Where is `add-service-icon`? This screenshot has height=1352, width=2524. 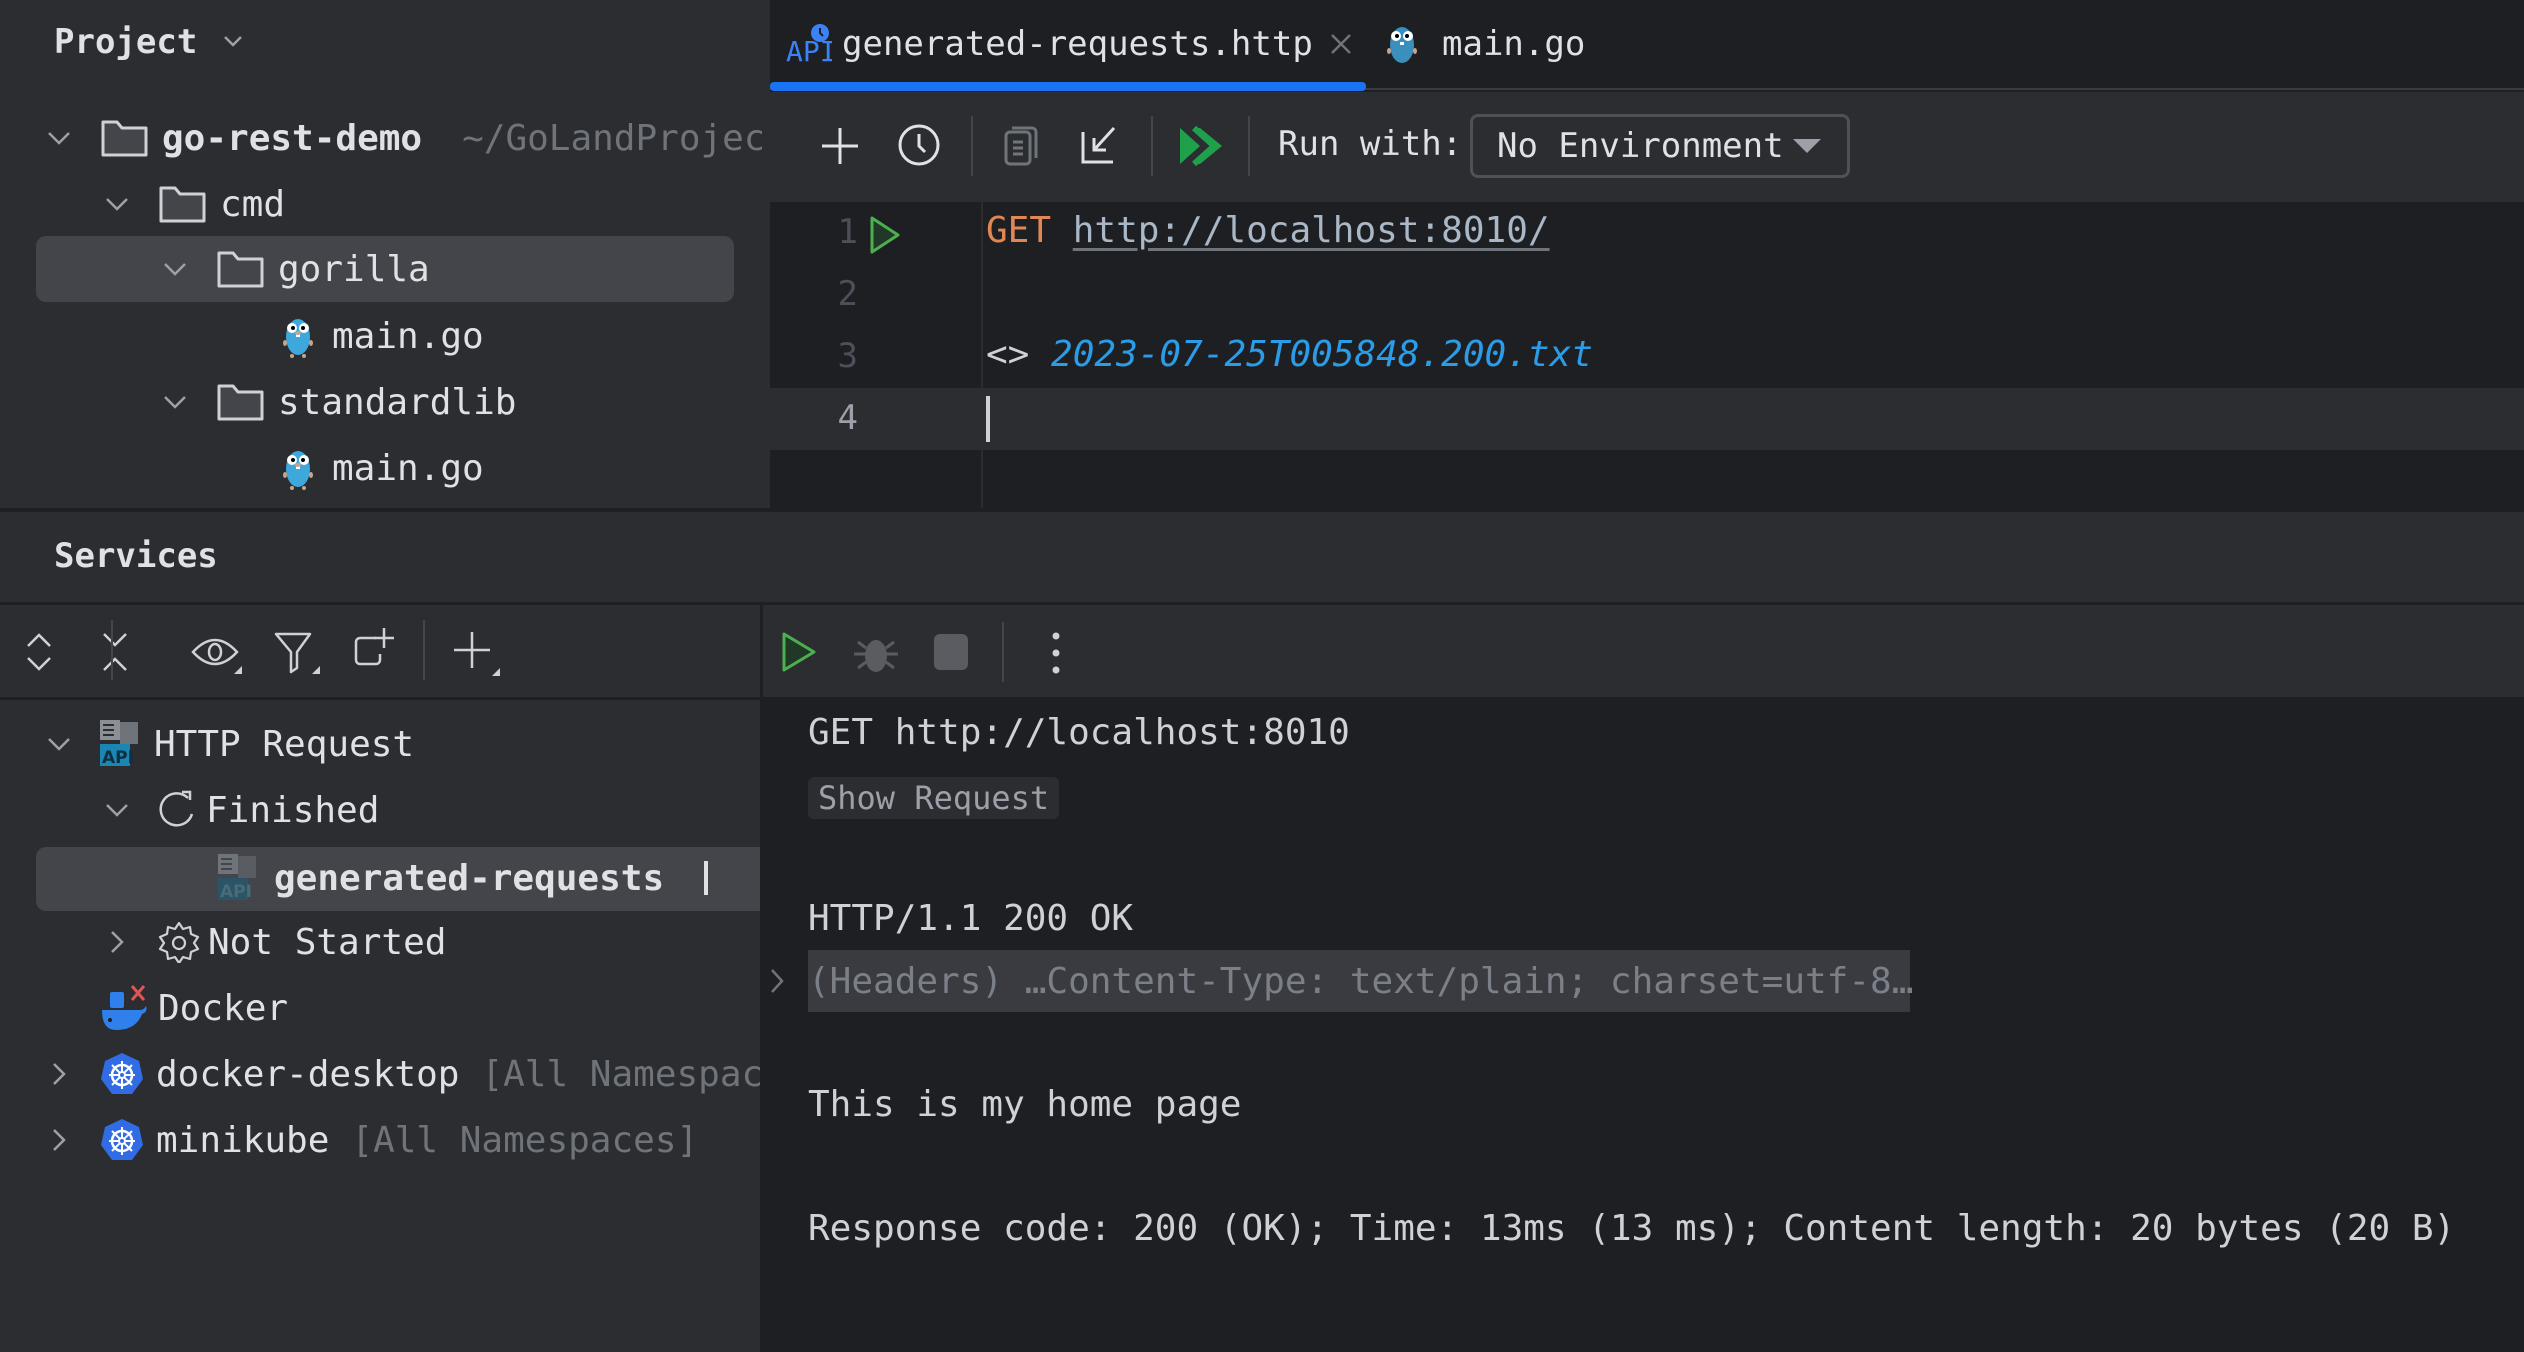
add-service-icon is located at coordinates (477, 653).